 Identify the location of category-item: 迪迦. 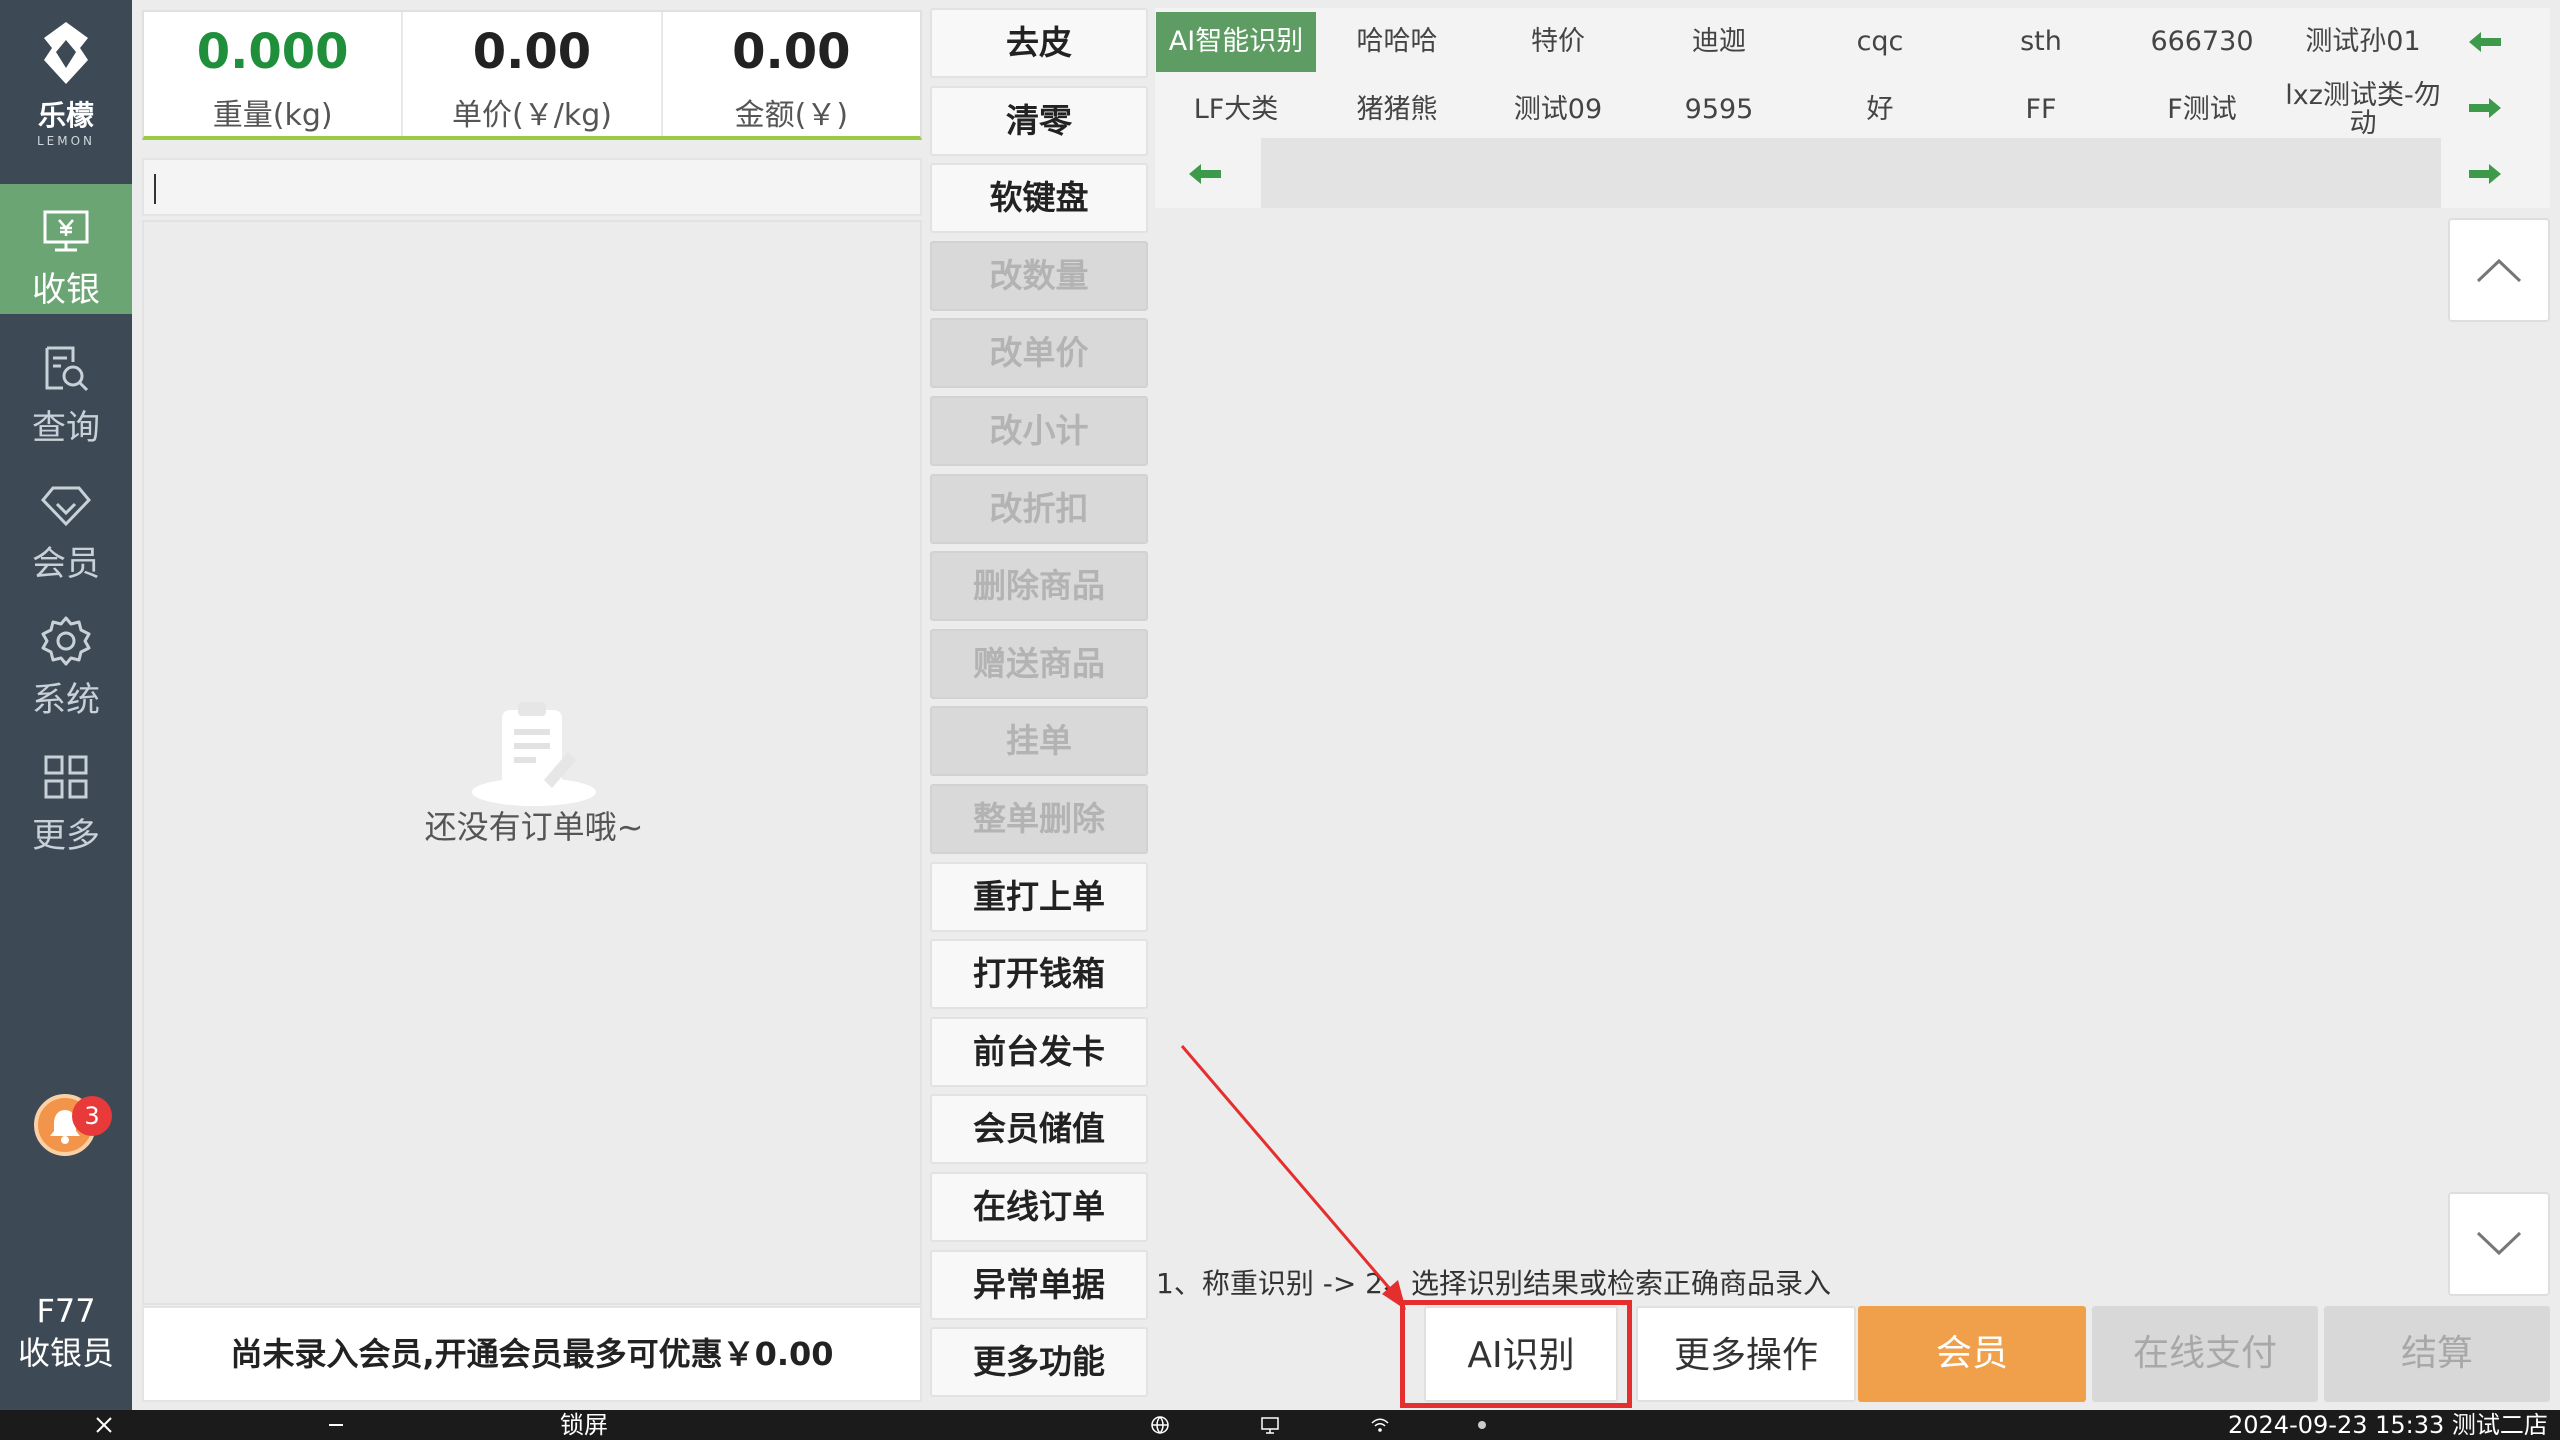
(1719, 42).